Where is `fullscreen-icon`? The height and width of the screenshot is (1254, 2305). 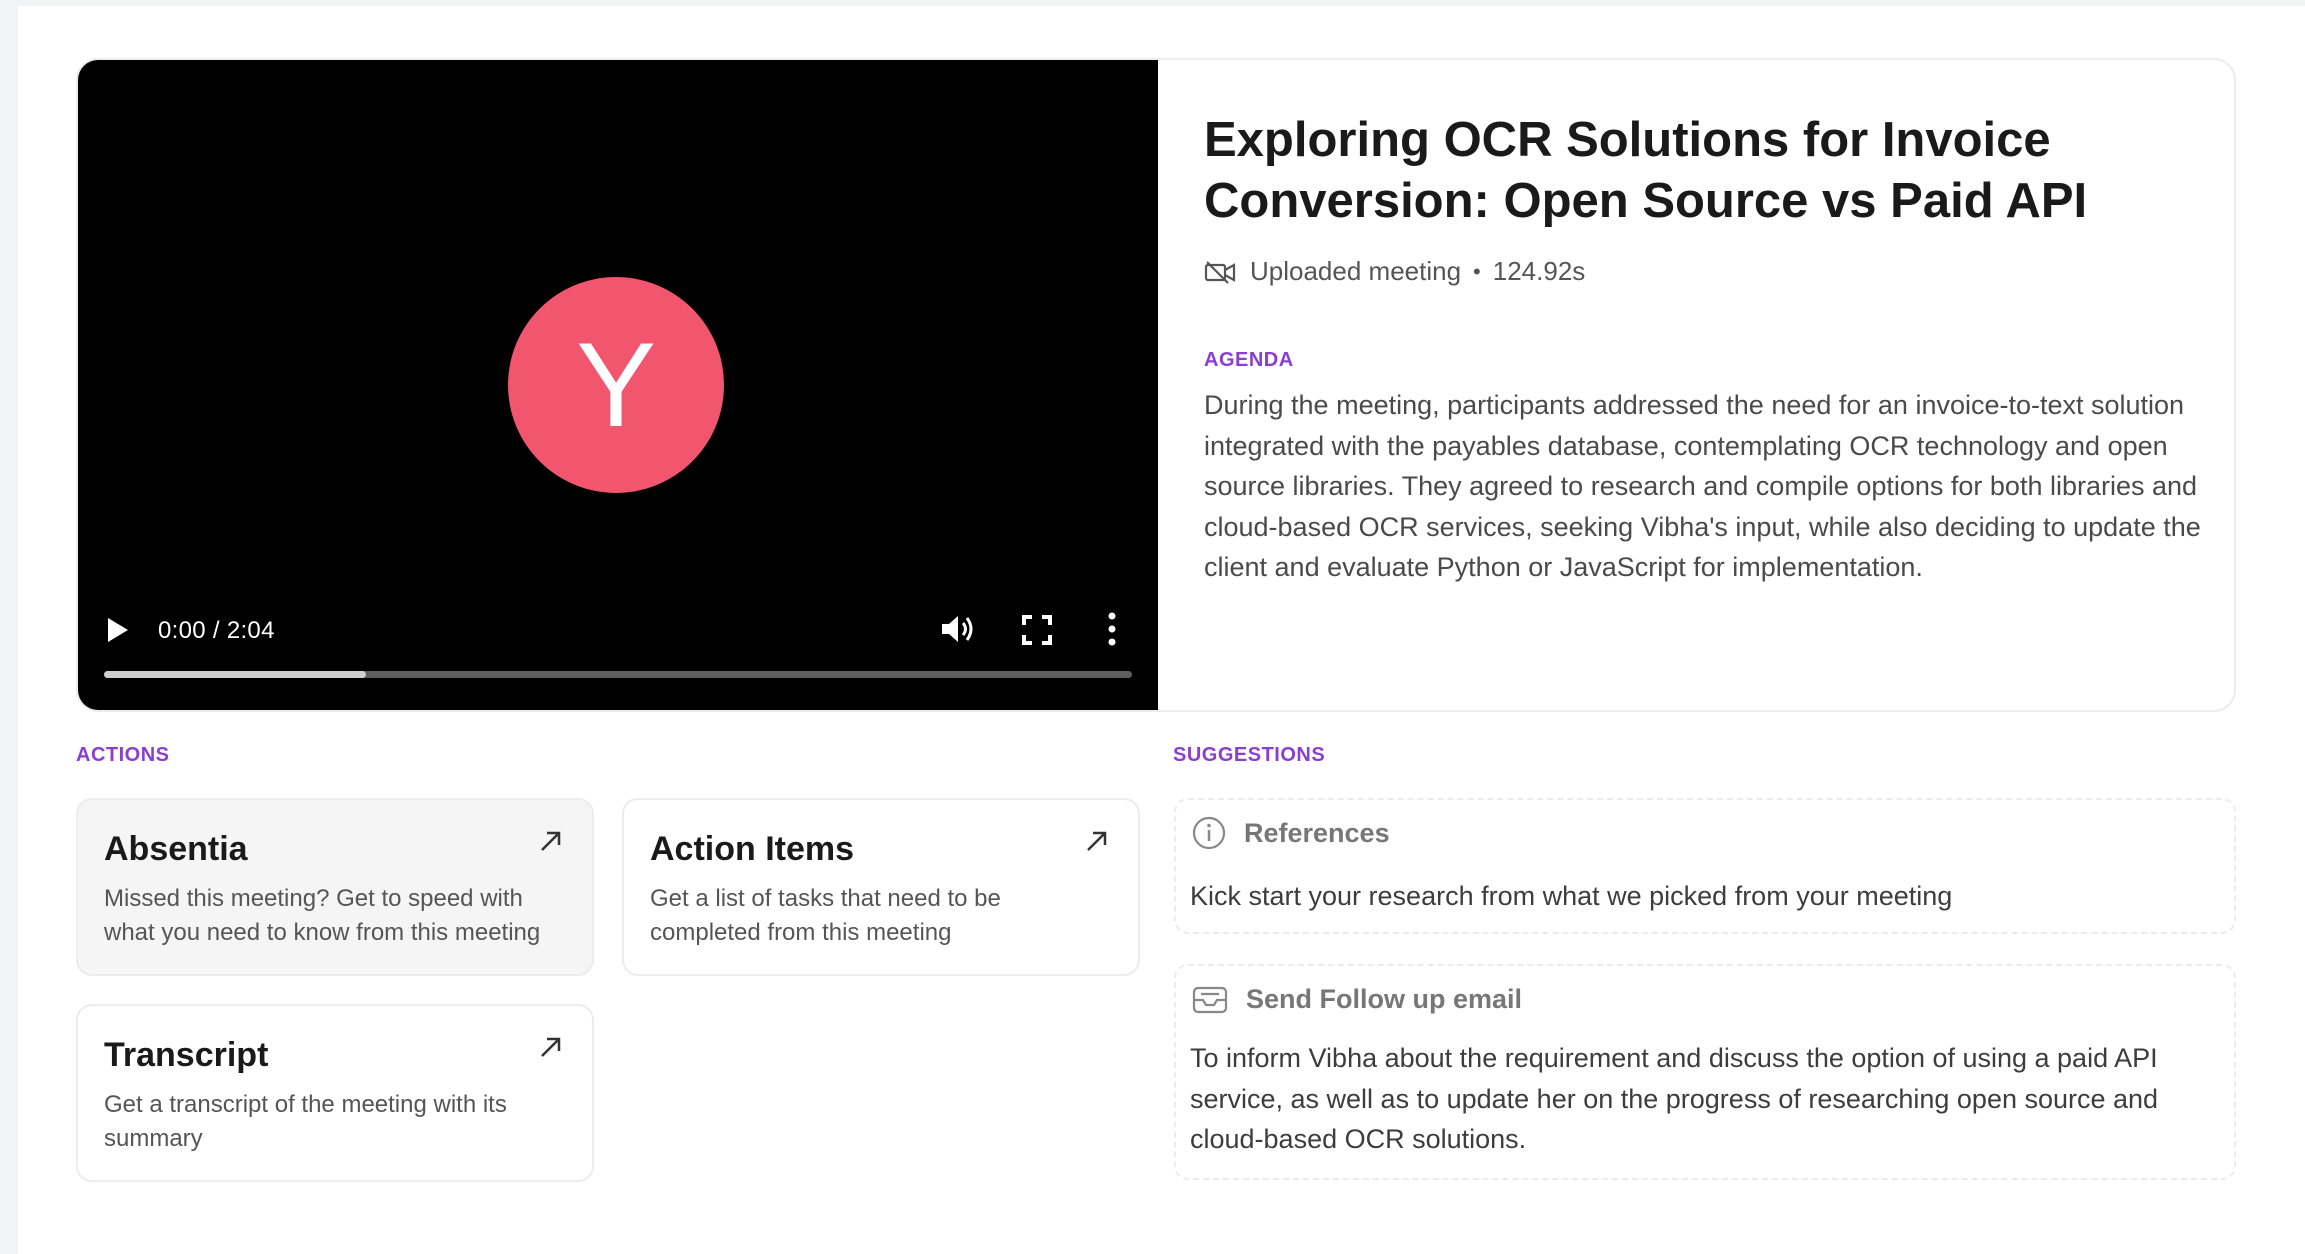 fullscreen-icon is located at coordinates (1037, 630).